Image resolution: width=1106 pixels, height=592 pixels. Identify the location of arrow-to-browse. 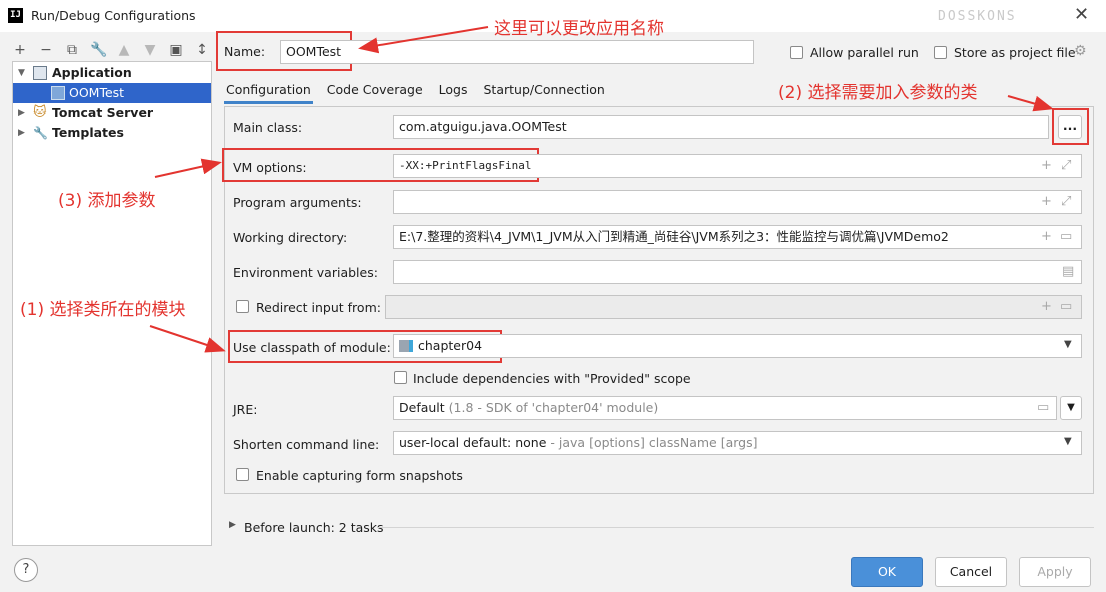
(1030, 103).